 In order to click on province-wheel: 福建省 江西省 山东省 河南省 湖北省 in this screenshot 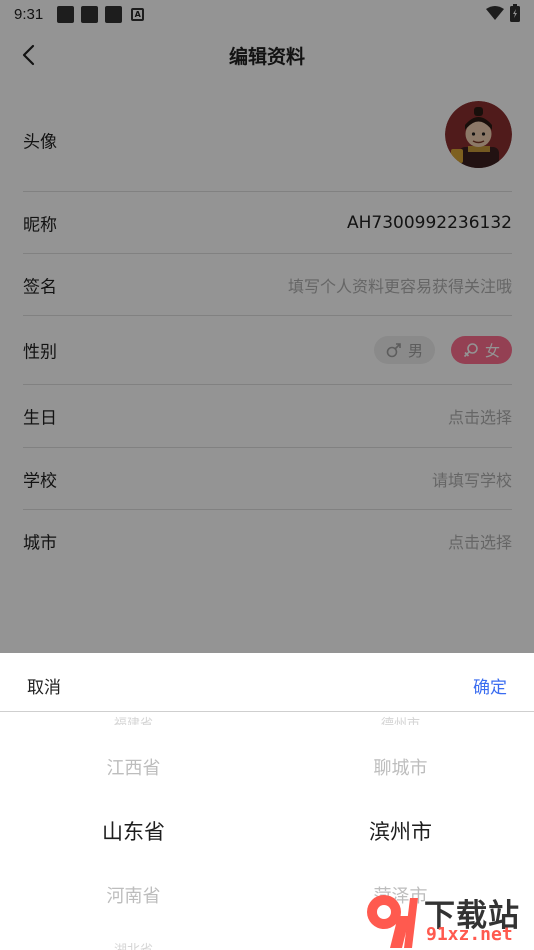, I will do `click(133, 831)`.